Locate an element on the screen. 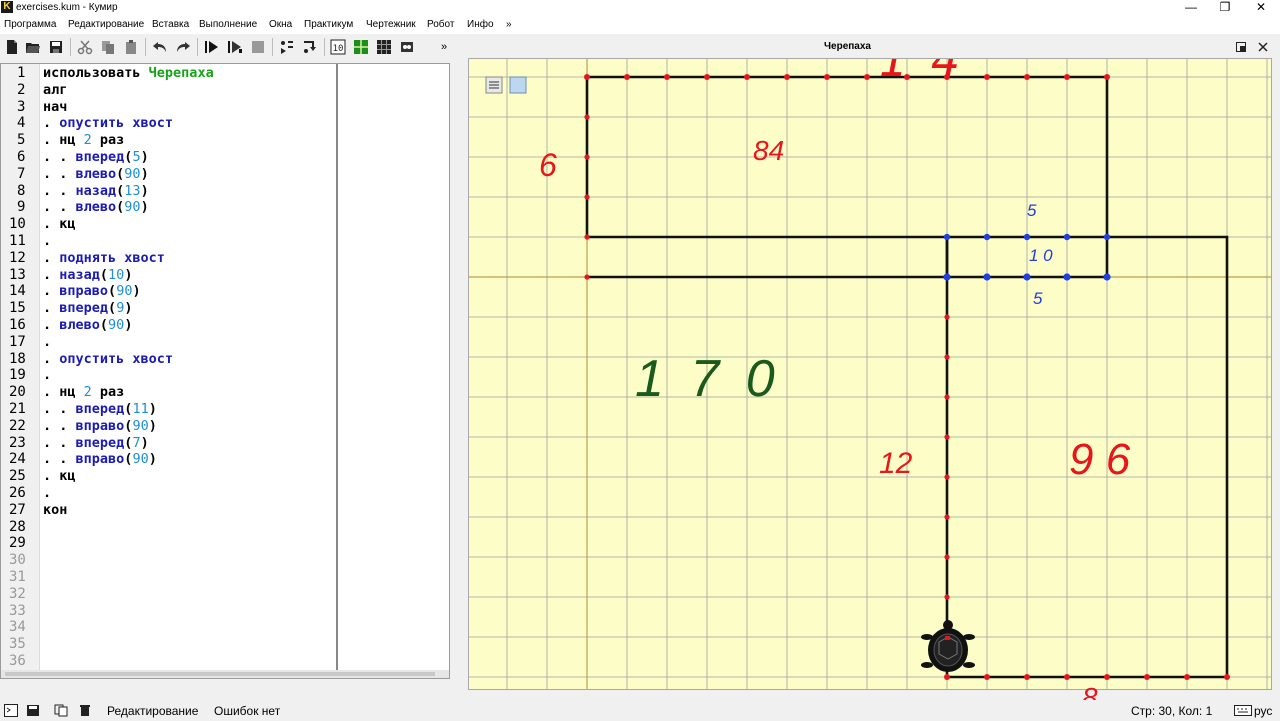  code-token: . нц is located at coordinates (63, 392).